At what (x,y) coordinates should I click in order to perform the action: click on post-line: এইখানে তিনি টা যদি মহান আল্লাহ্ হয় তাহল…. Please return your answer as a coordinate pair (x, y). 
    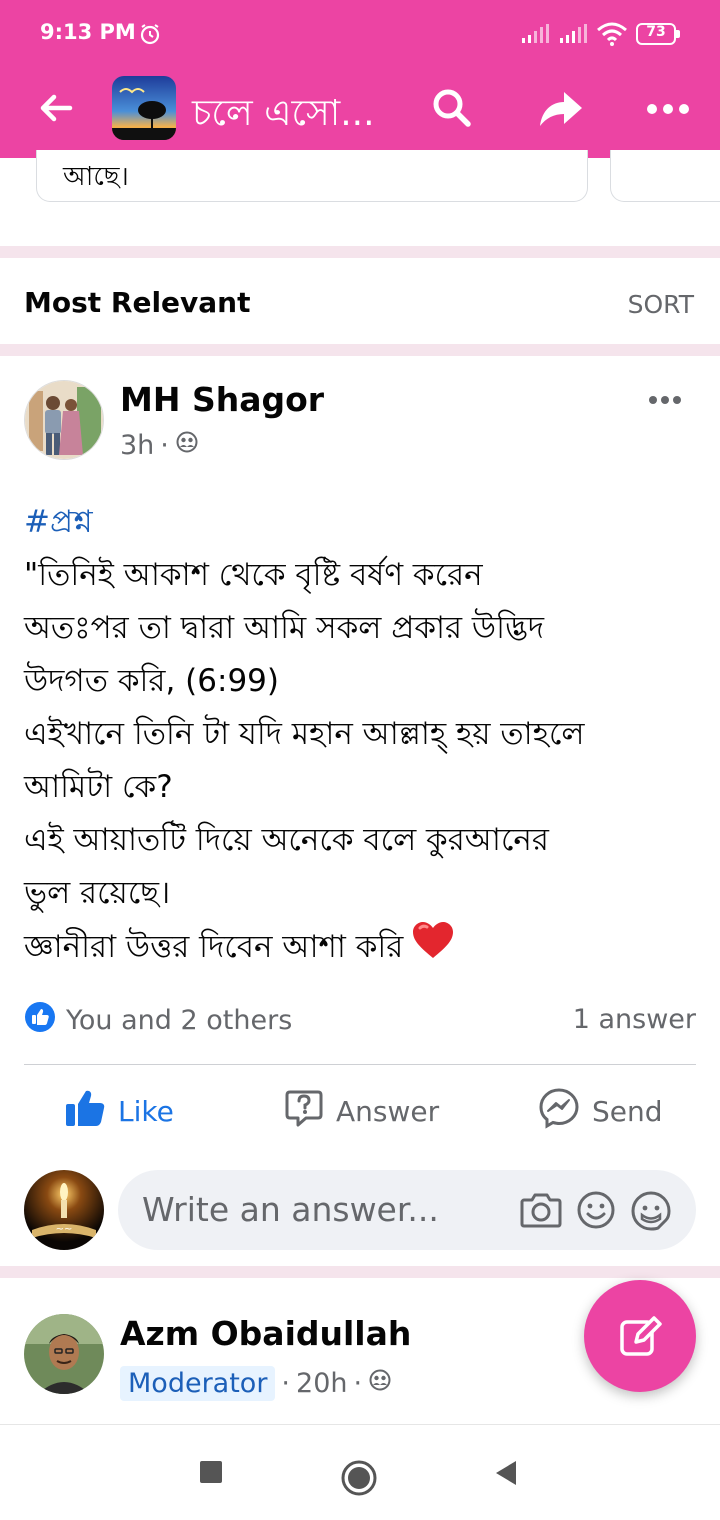
    Looking at the image, I should click on (304, 734).